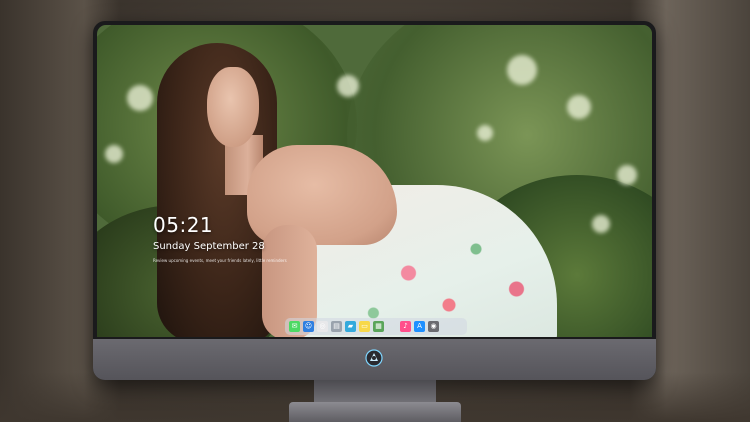 This screenshot has height=422, width=750. I want to click on monitor-stand-base, so click(375, 412).